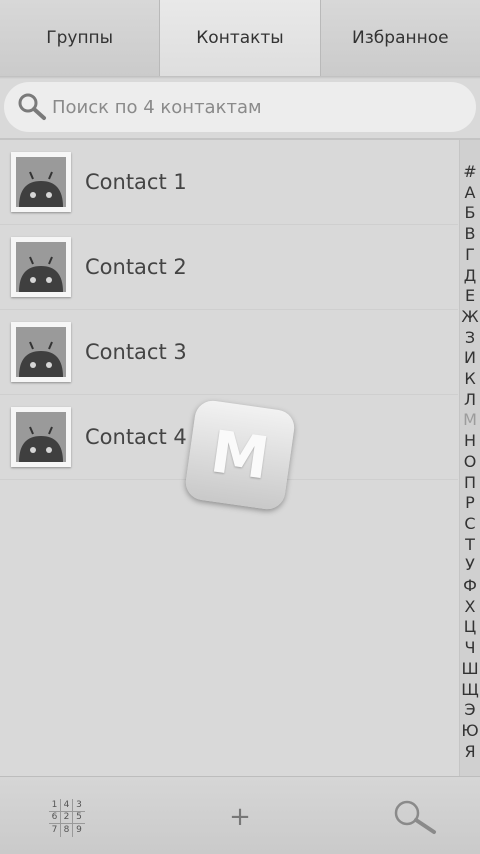  Describe the element at coordinates (470, 276) in the screenshot. I see `index-letter: Д` at that location.